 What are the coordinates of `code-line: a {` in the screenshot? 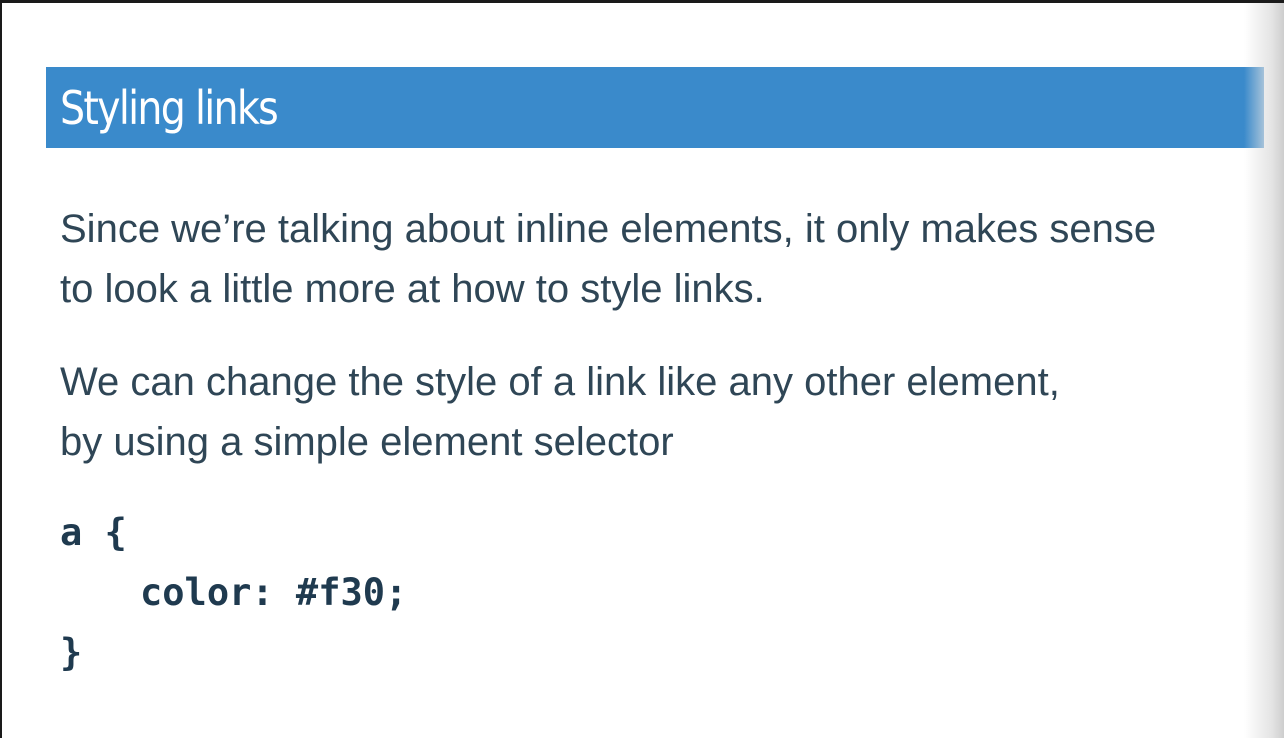 It's located at (93, 532).